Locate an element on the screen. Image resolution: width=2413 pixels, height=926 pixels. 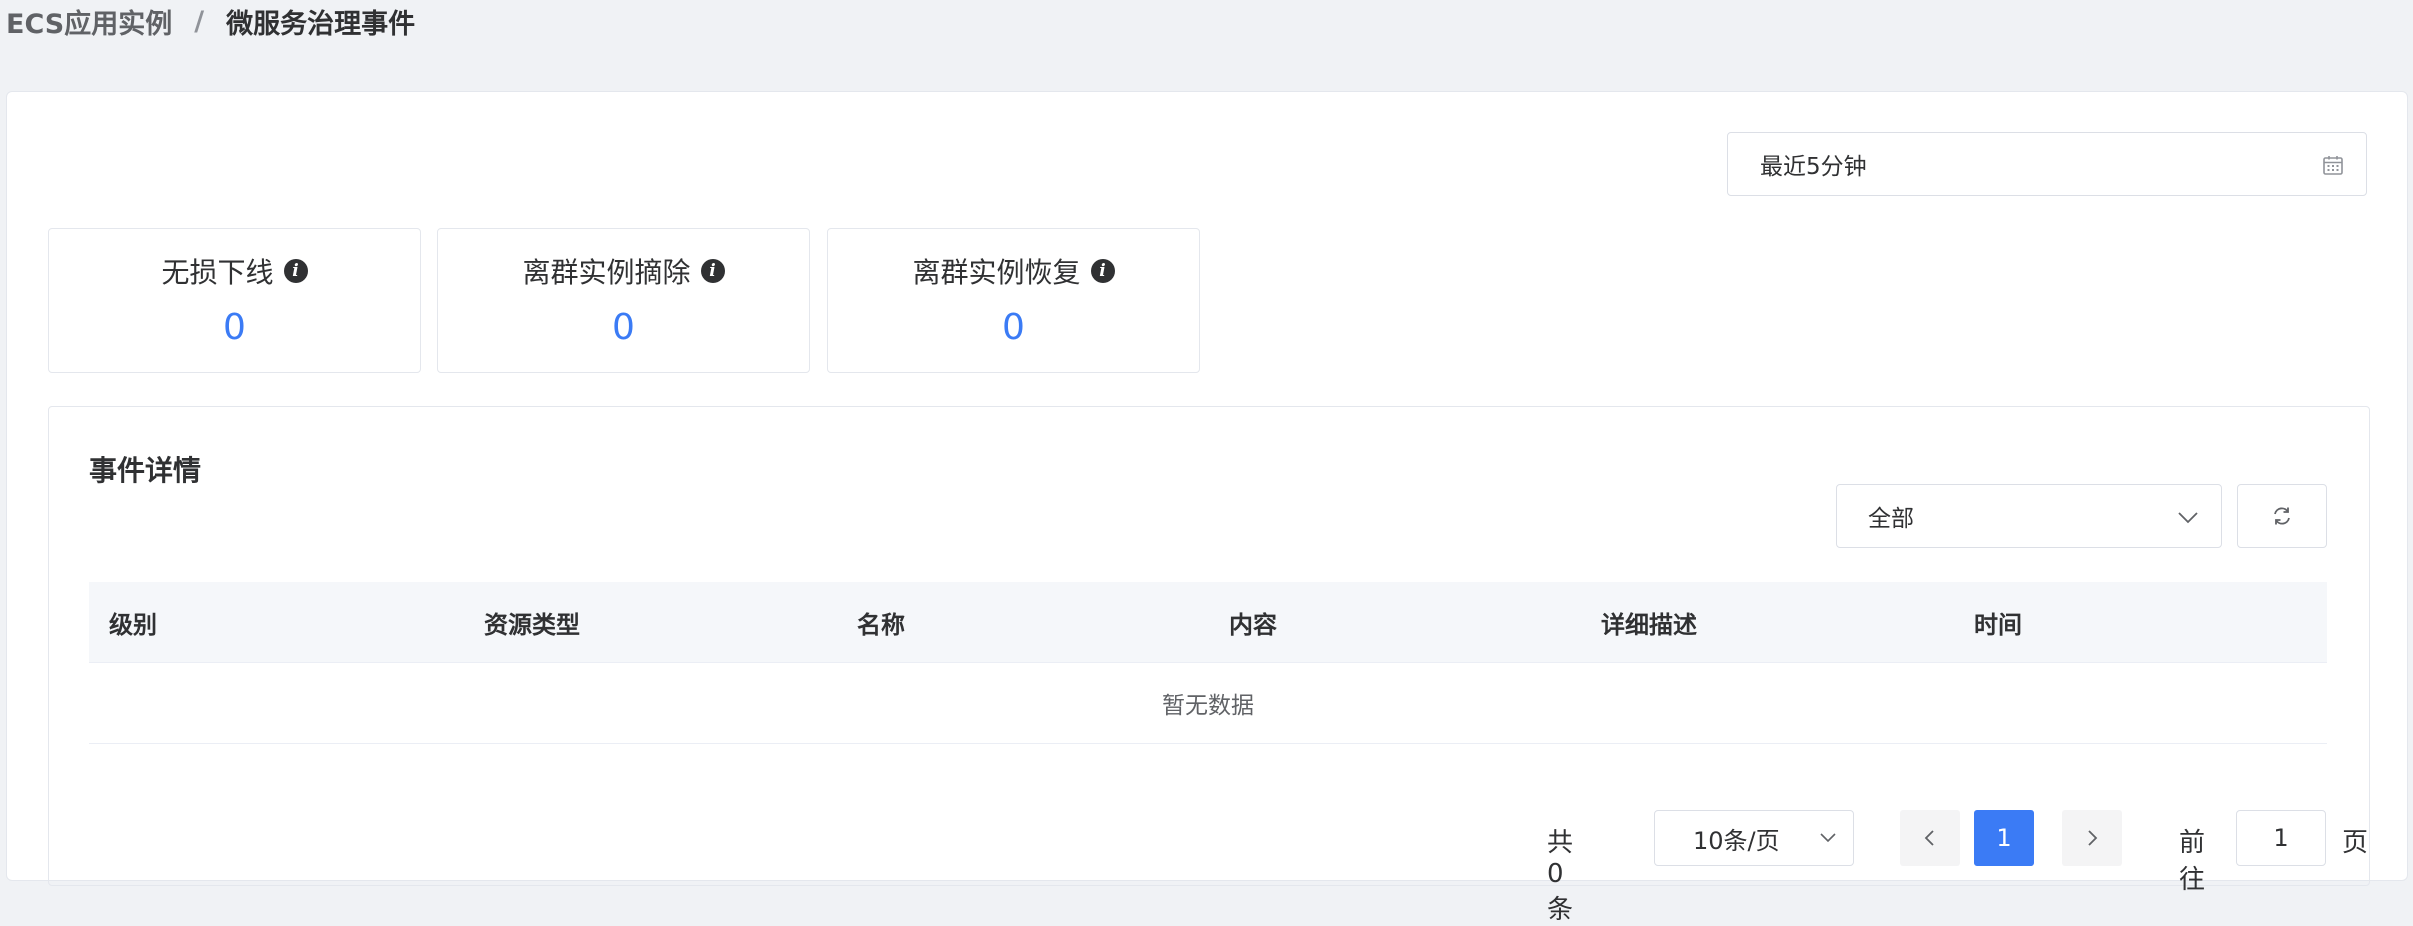
pagination-total: 共 0 条 is located at coordinates (1560, 876).